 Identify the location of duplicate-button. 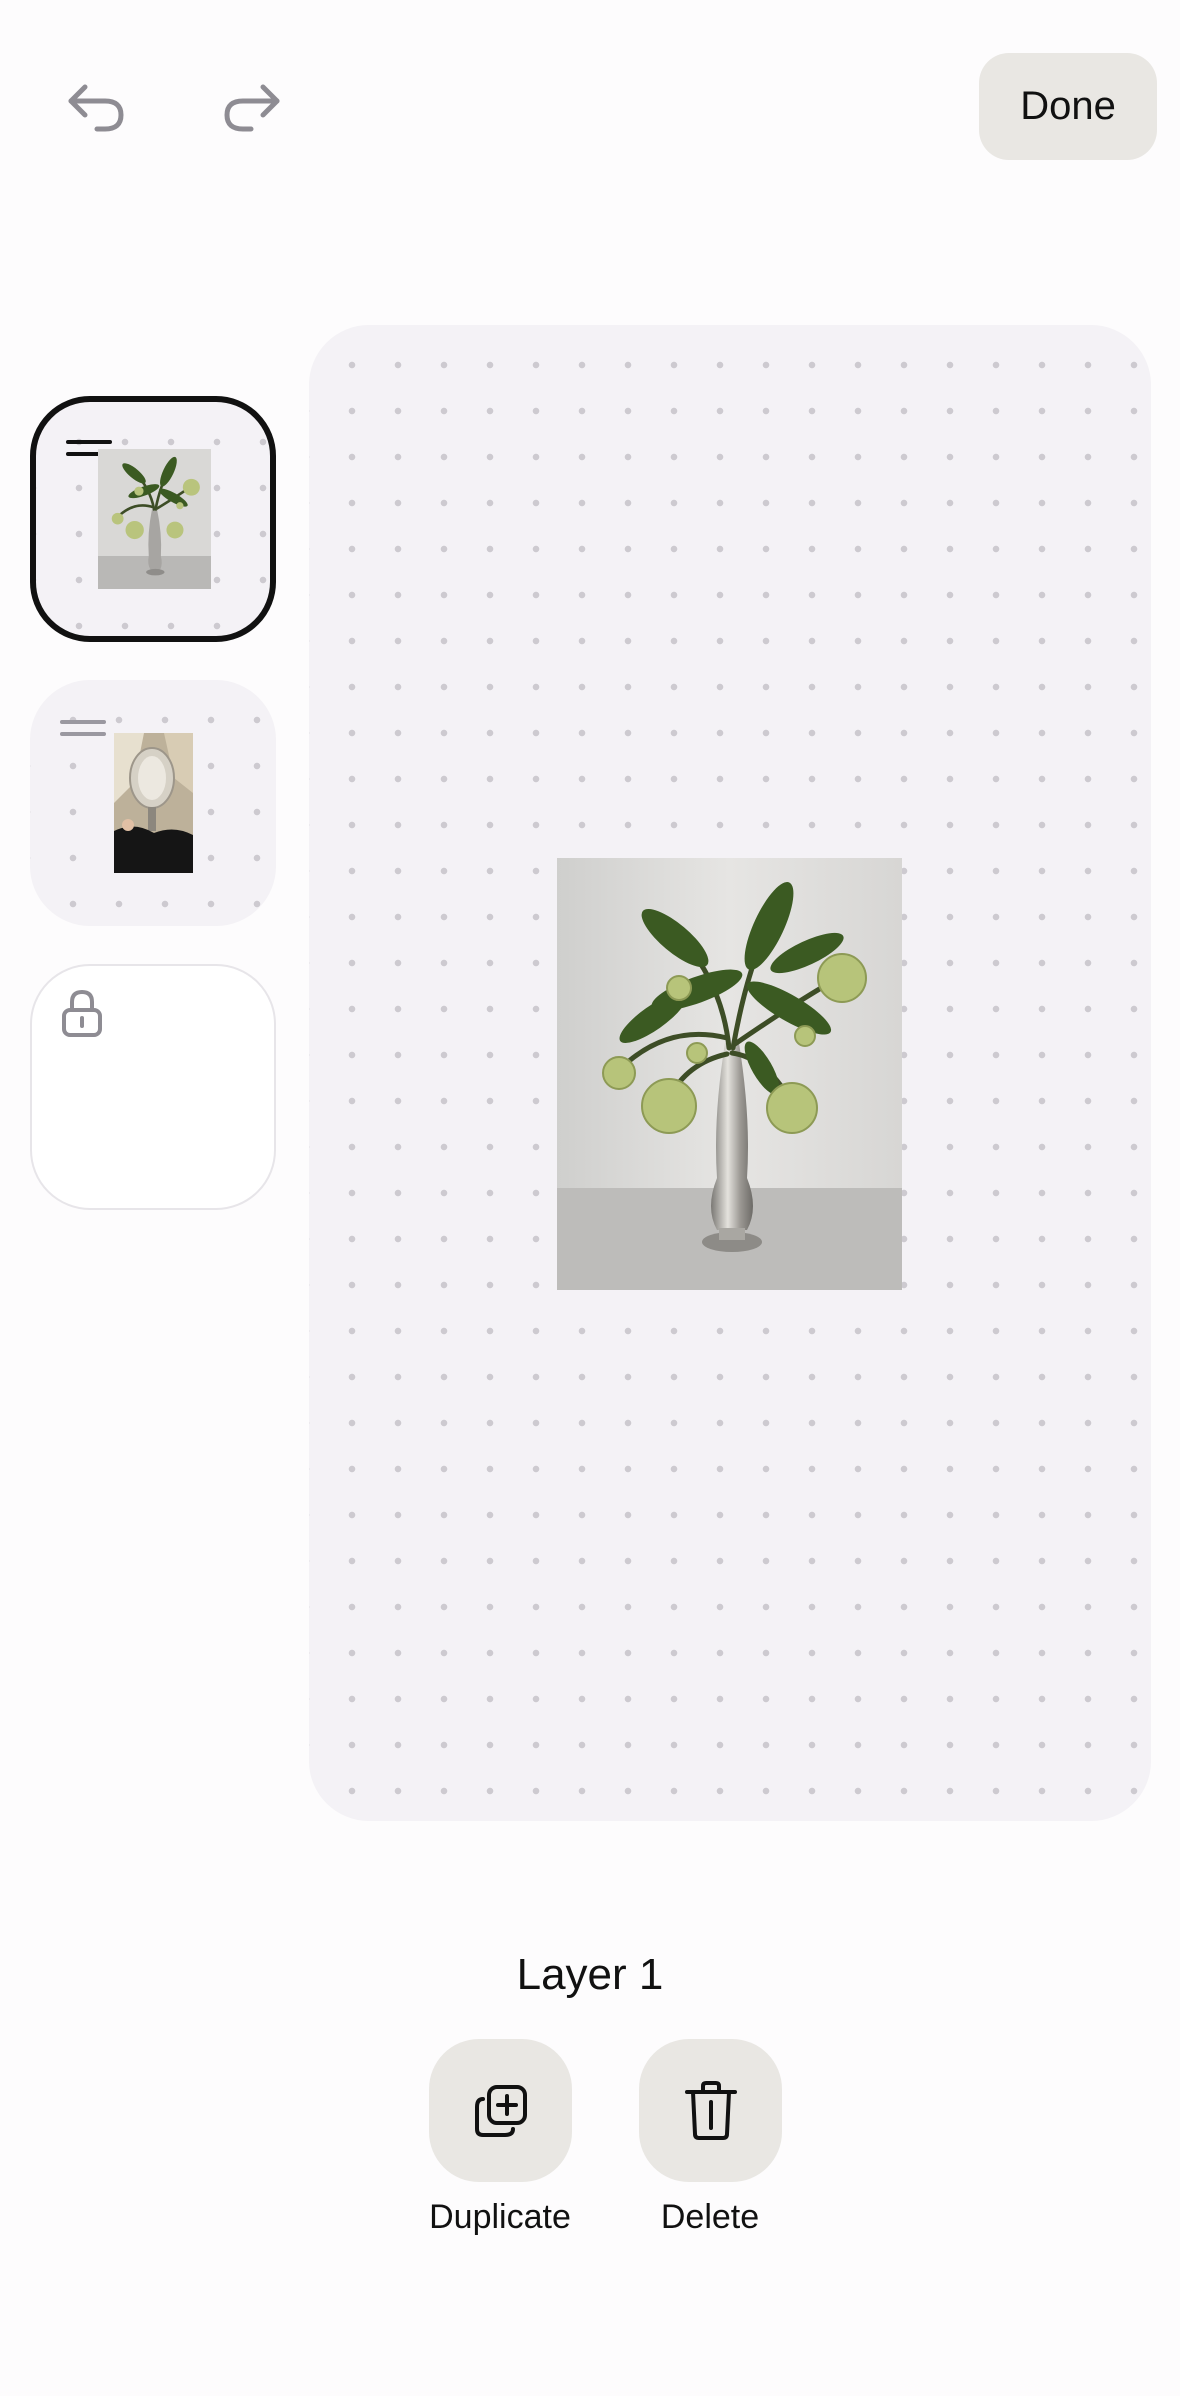
(500, 2110).